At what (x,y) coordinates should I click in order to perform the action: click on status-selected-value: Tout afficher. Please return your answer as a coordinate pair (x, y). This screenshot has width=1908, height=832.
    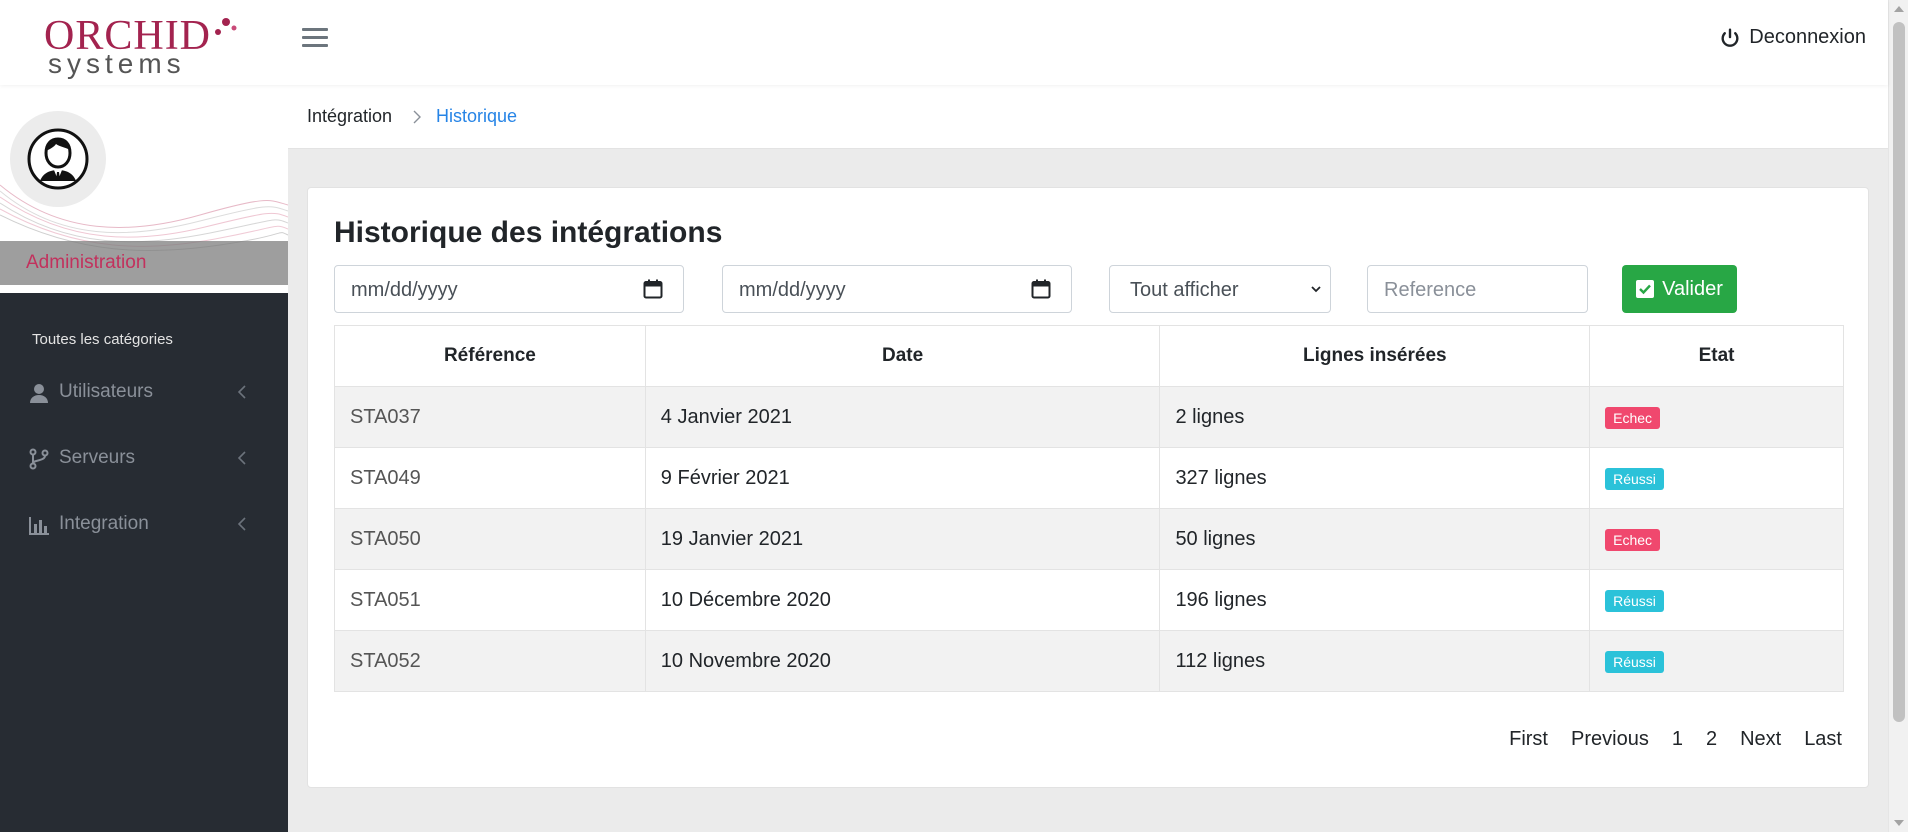
    Looking at the image, I should click on (1184, 290).